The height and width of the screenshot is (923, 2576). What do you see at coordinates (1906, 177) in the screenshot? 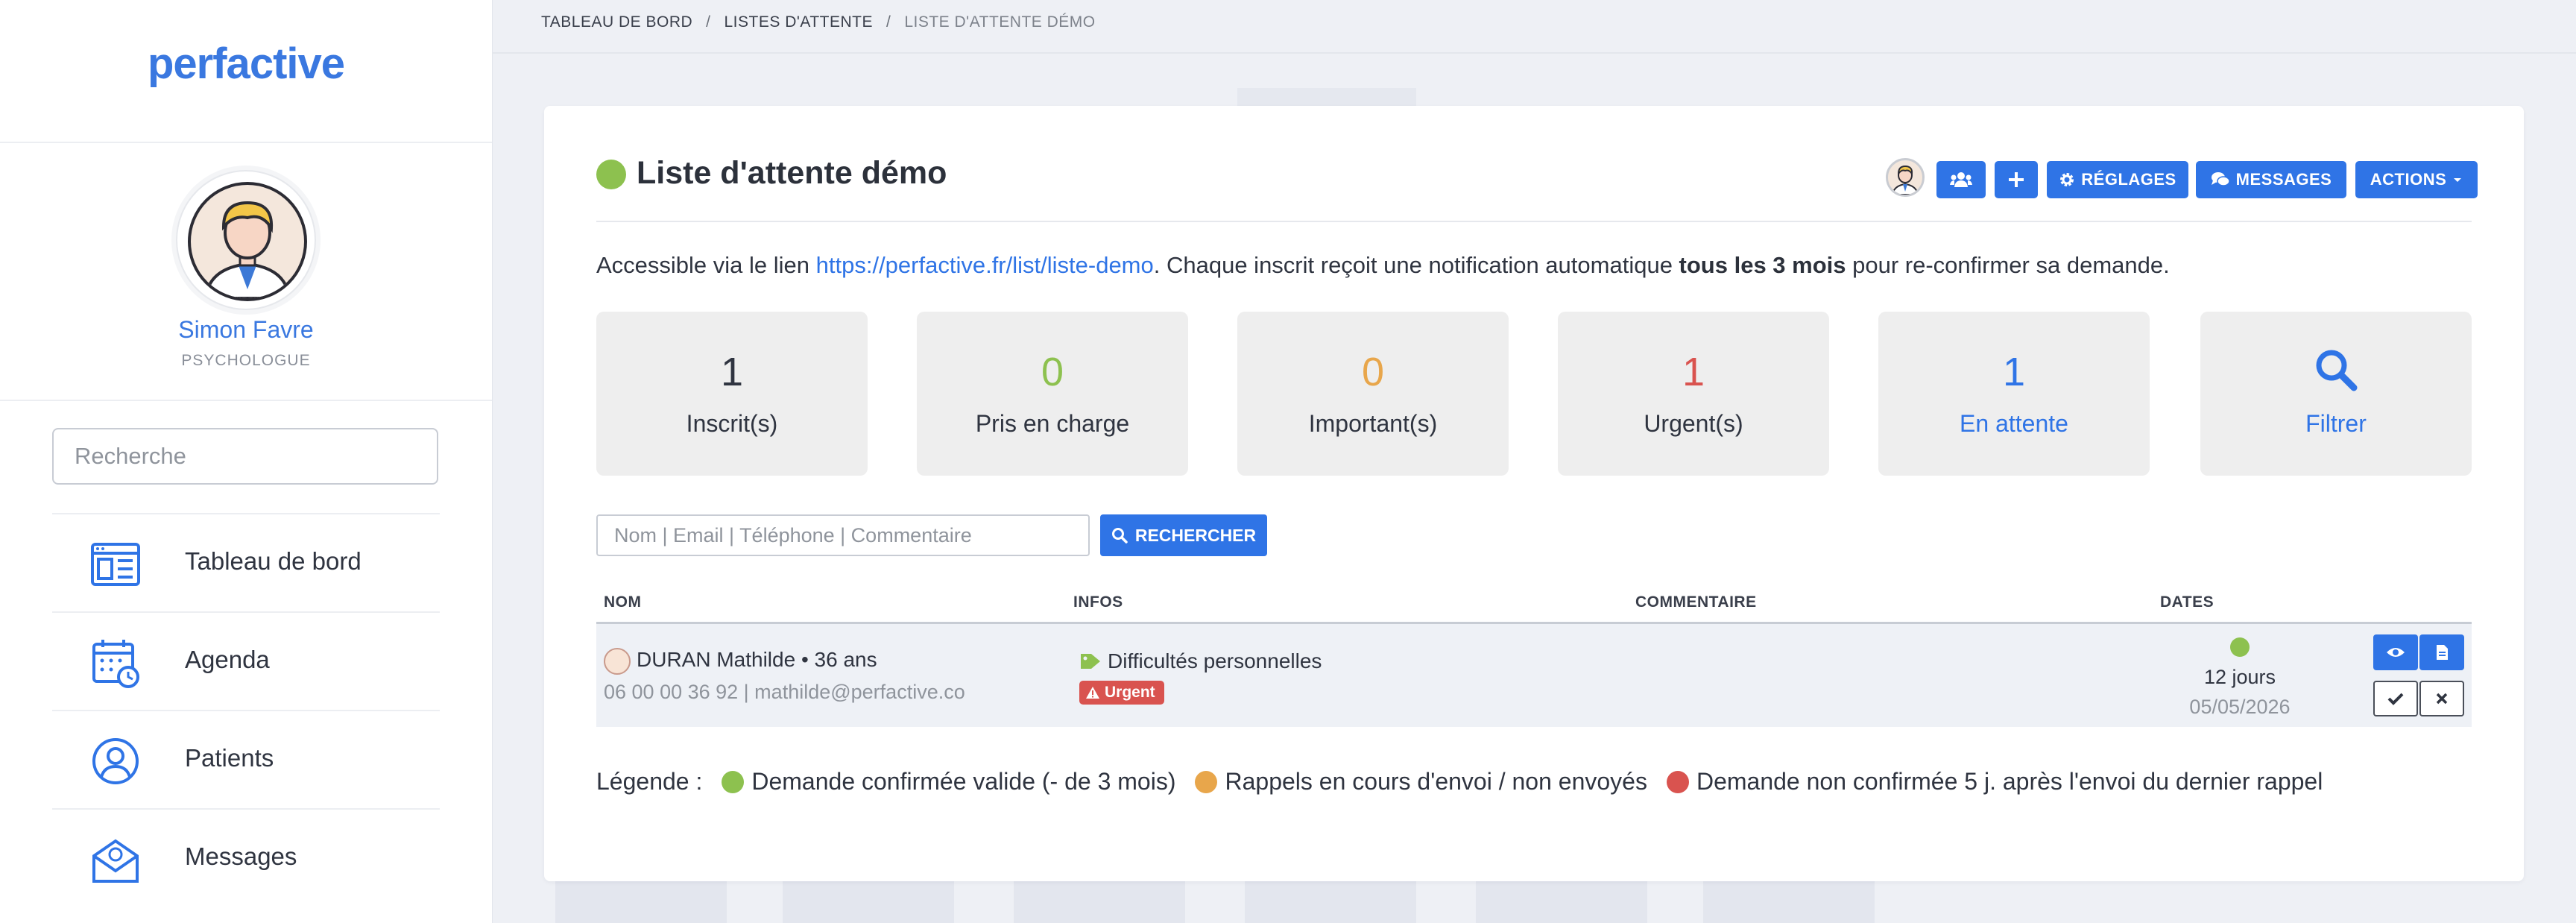
I see `owner-avatar` at bounding box center [1906, 177].